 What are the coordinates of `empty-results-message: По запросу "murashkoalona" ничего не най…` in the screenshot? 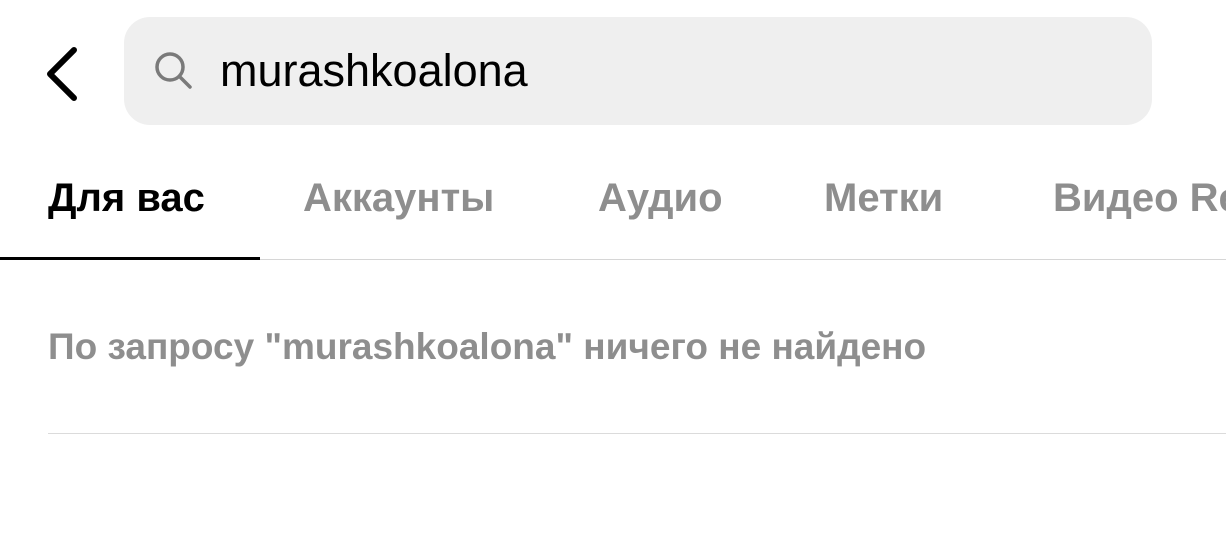 It's located at (487, 346).